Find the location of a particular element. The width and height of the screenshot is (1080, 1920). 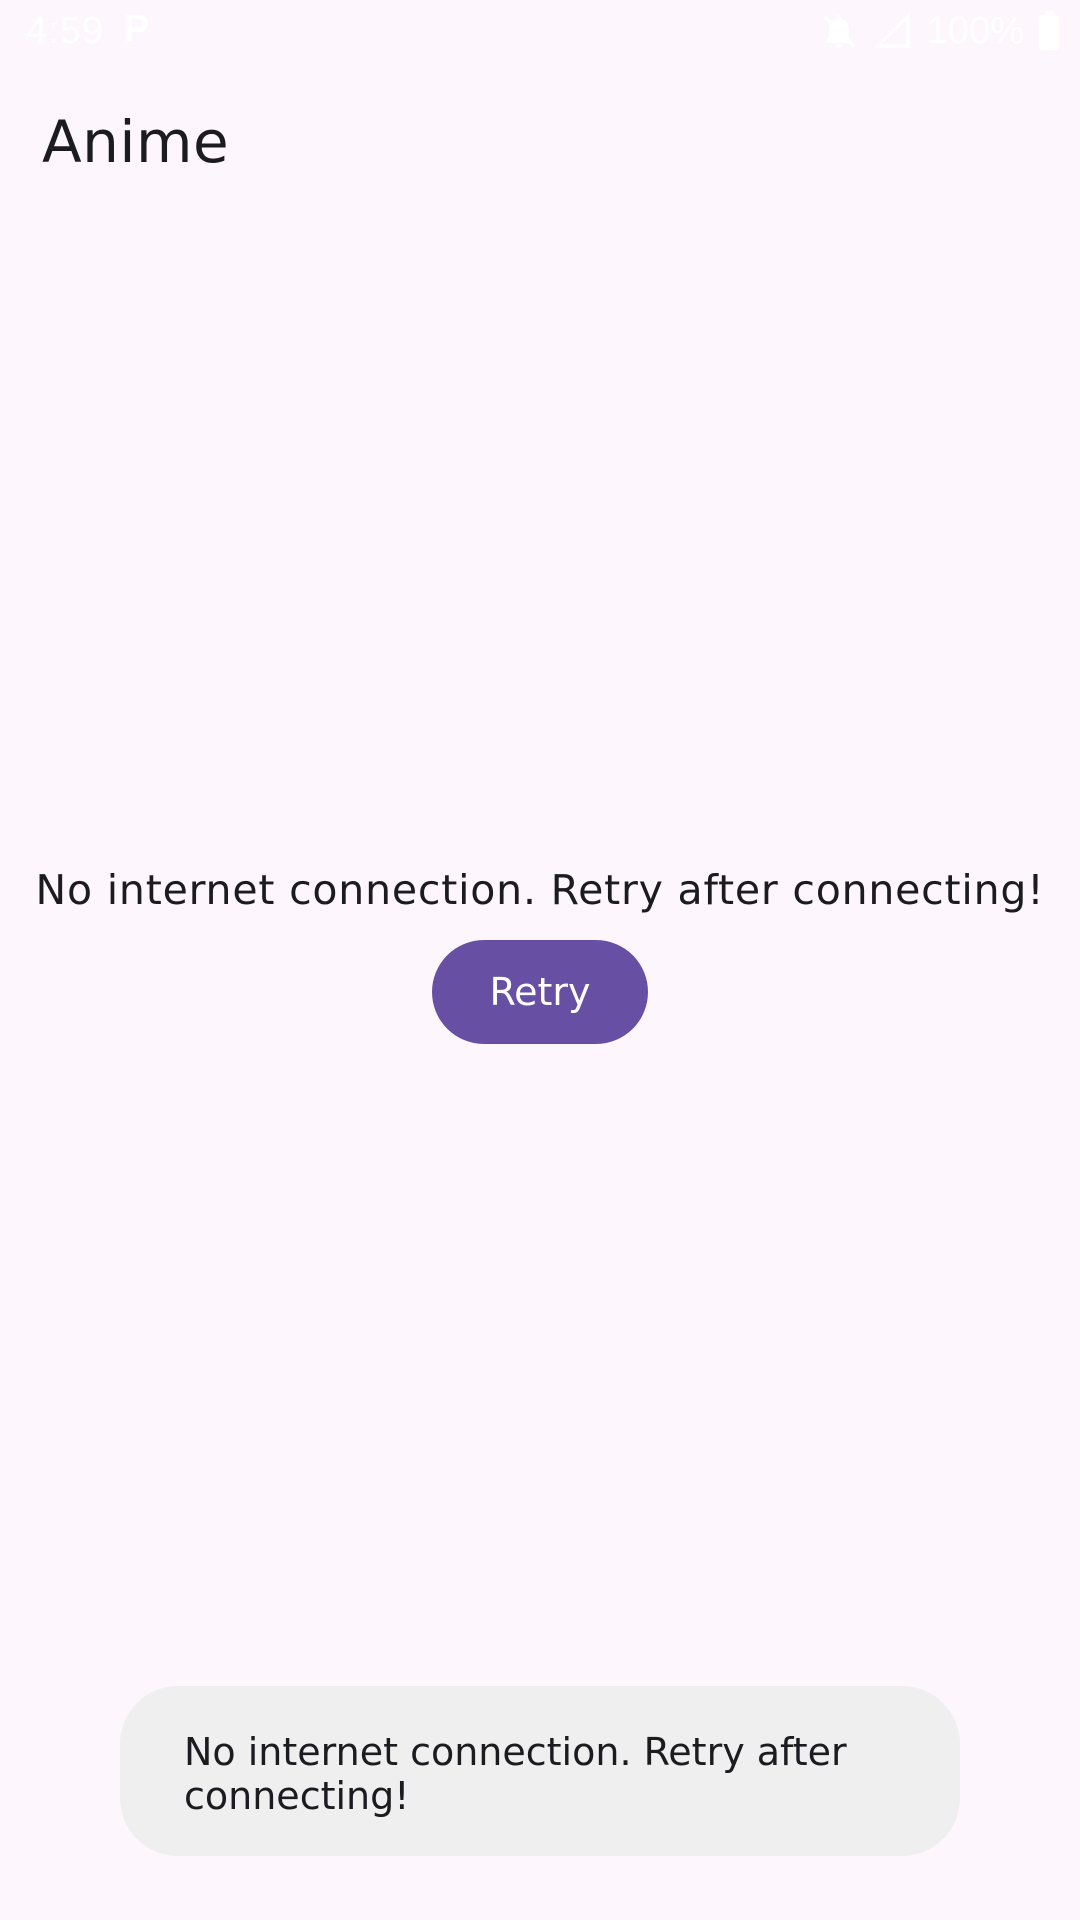

p-icon: P is located at coordinates (137, 29).